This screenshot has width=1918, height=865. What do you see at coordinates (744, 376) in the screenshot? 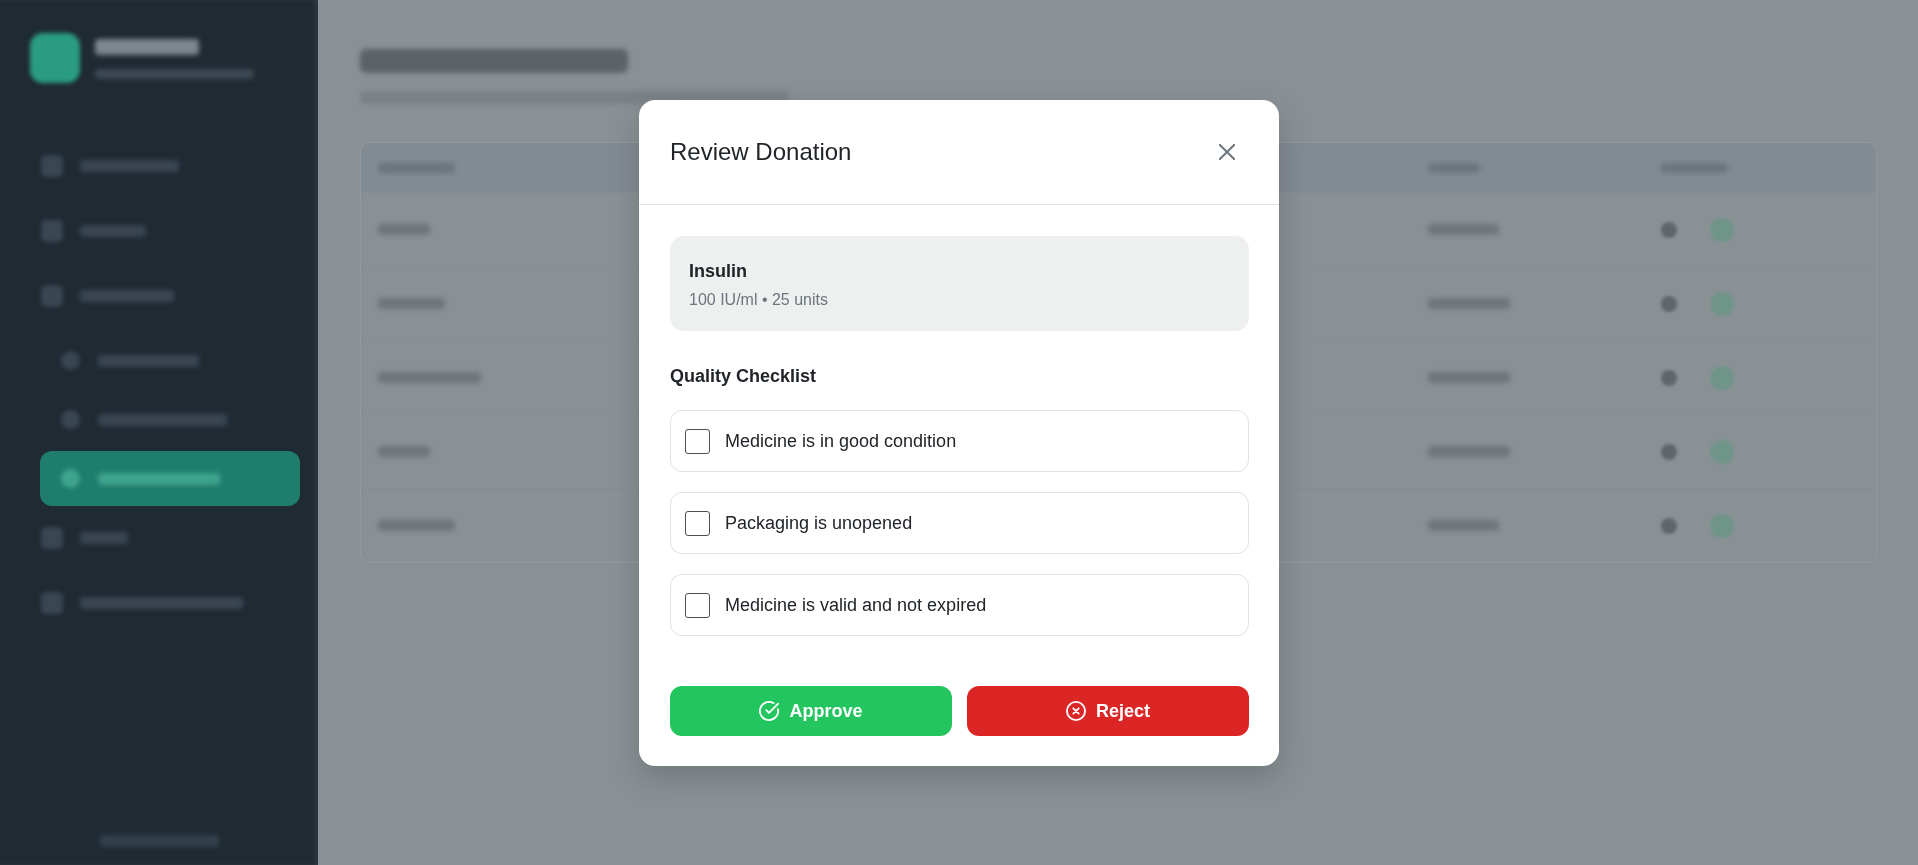
I see `checklist-heading: Quality Checklist` at bounding box center [744, 376].